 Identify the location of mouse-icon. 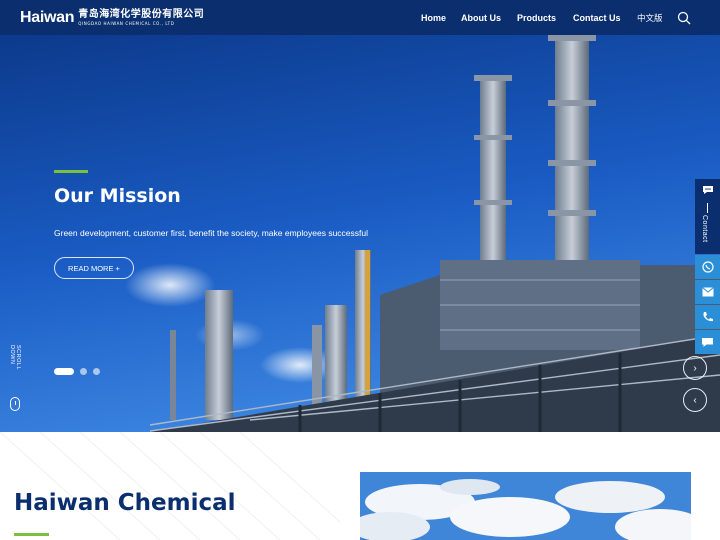
(15, 404).